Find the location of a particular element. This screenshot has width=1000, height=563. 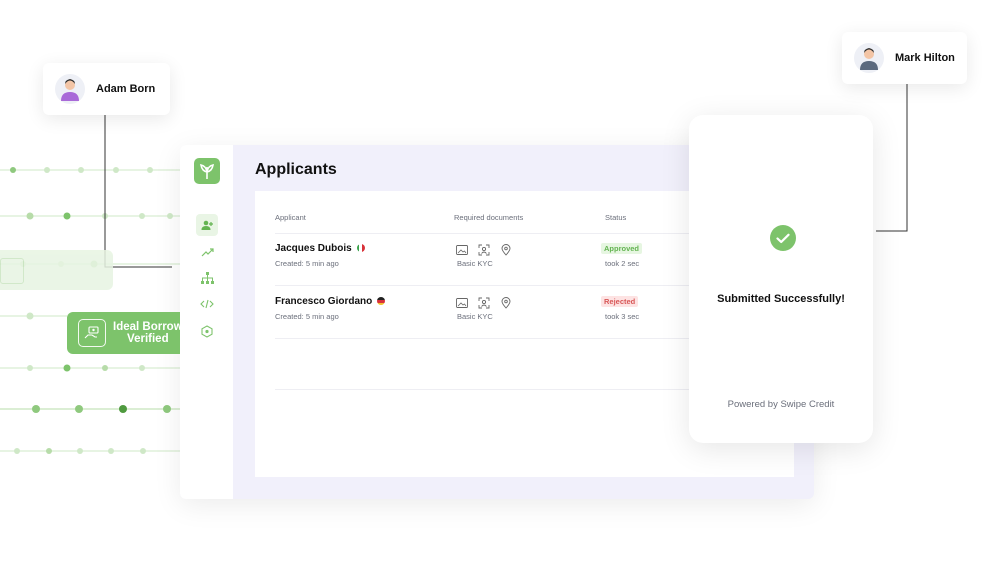

applicant-name: Francesco Giordano is located at coordinates (330, 301).